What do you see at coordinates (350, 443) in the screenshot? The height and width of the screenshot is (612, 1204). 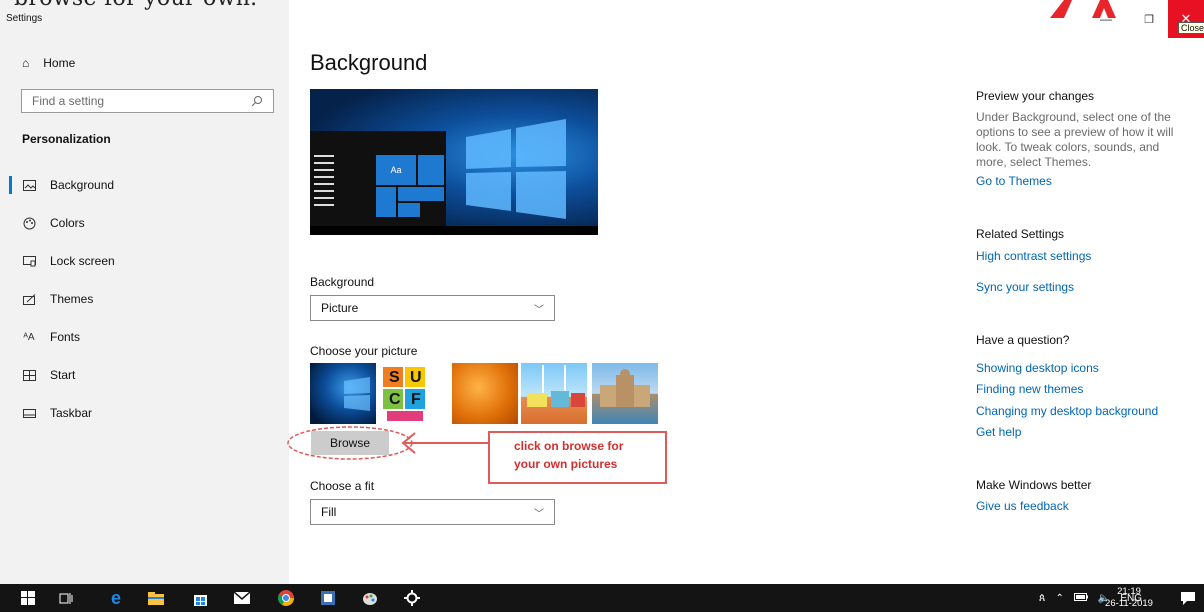 I see `browse-button: Browse` at bounding box center [350, 443].